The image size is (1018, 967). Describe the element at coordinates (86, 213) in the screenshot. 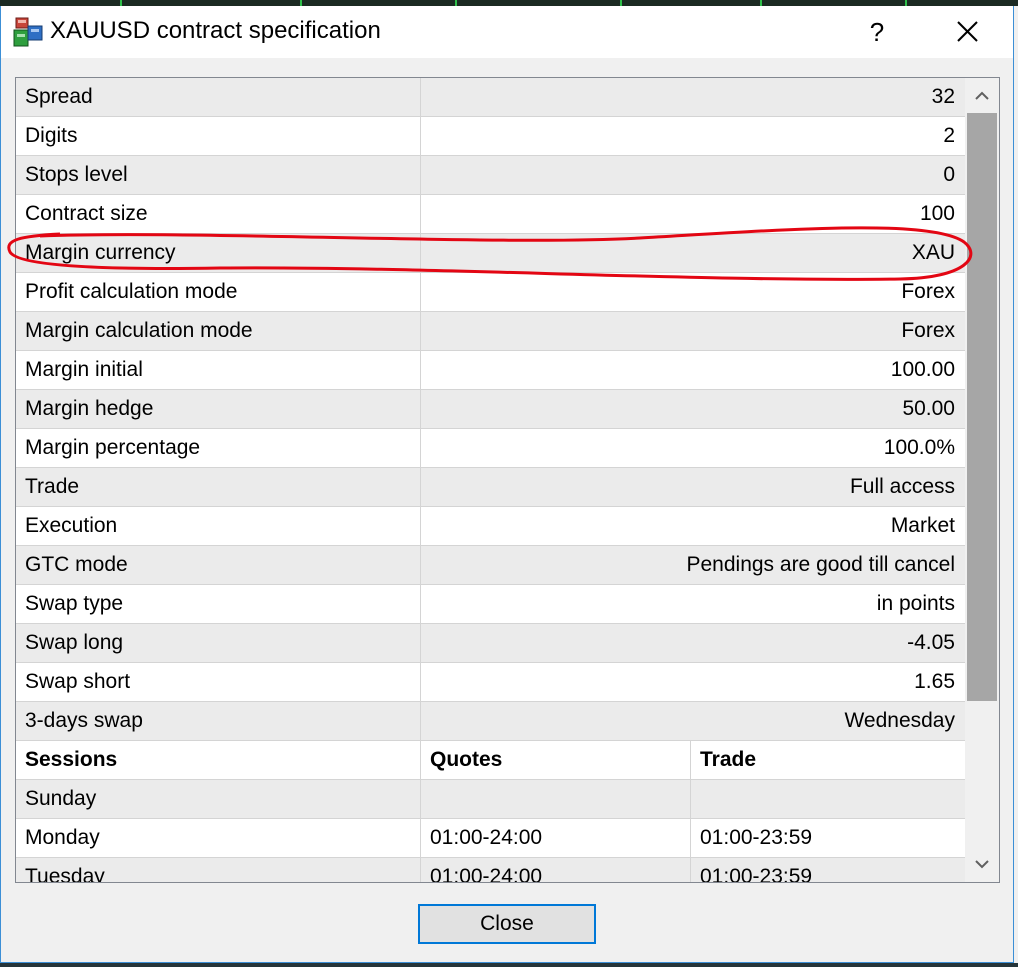

I see `property-name: Contract size` at that location.